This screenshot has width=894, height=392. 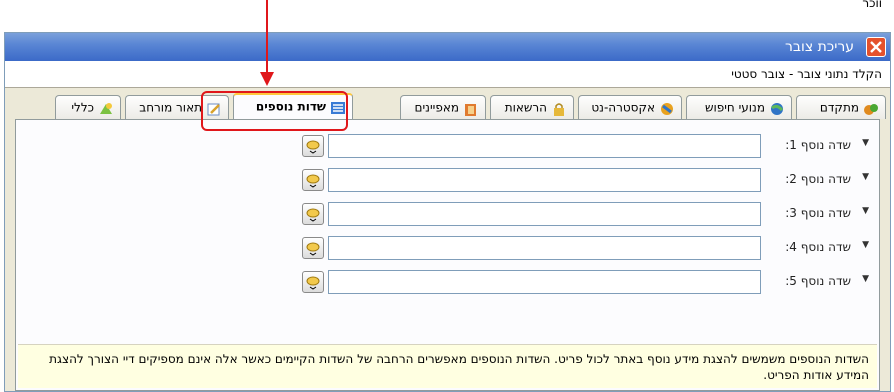 I want to click on close-button, so click(x=876, y=47).